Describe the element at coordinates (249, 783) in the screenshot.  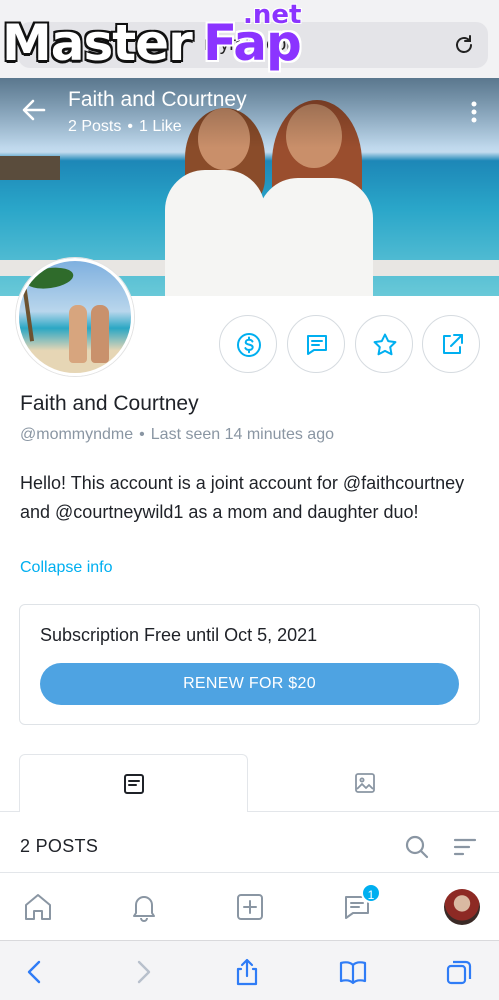
I see `content-tabs` at that location.